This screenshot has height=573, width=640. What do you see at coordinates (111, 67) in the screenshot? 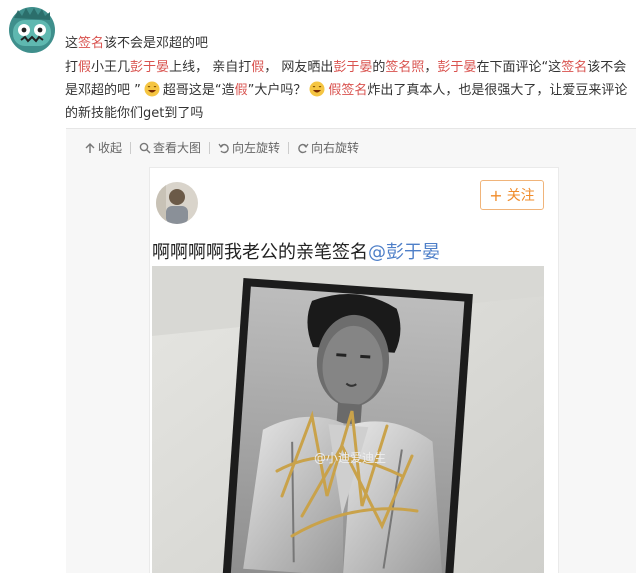
I see `body-text: 小王几` at bounding box center [111, 67].